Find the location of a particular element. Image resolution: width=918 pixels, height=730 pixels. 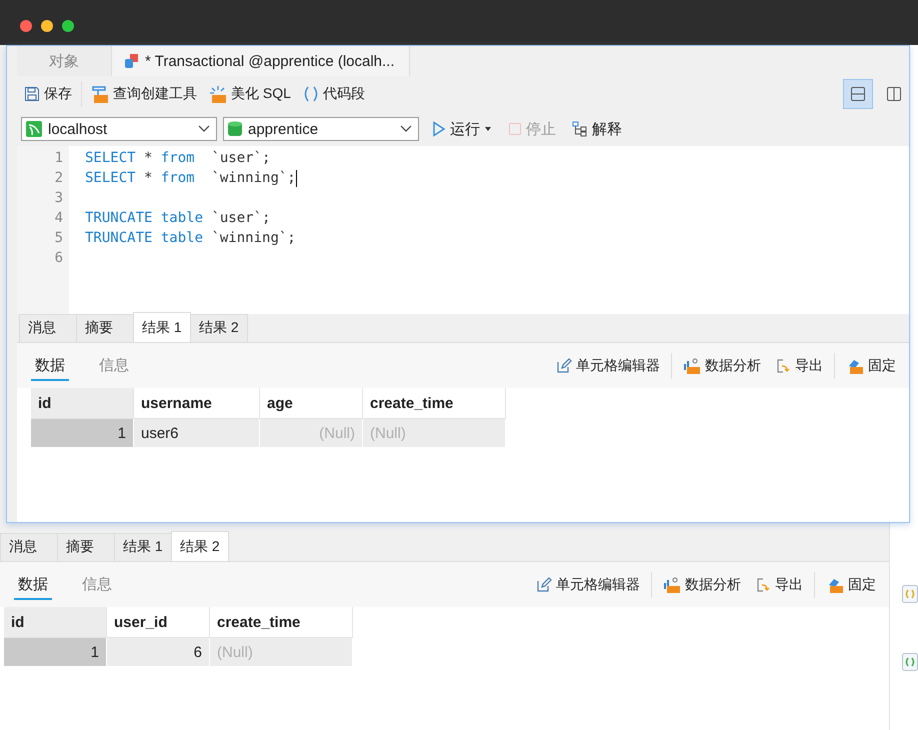

builder-icon is located at coordinates (100, 94).